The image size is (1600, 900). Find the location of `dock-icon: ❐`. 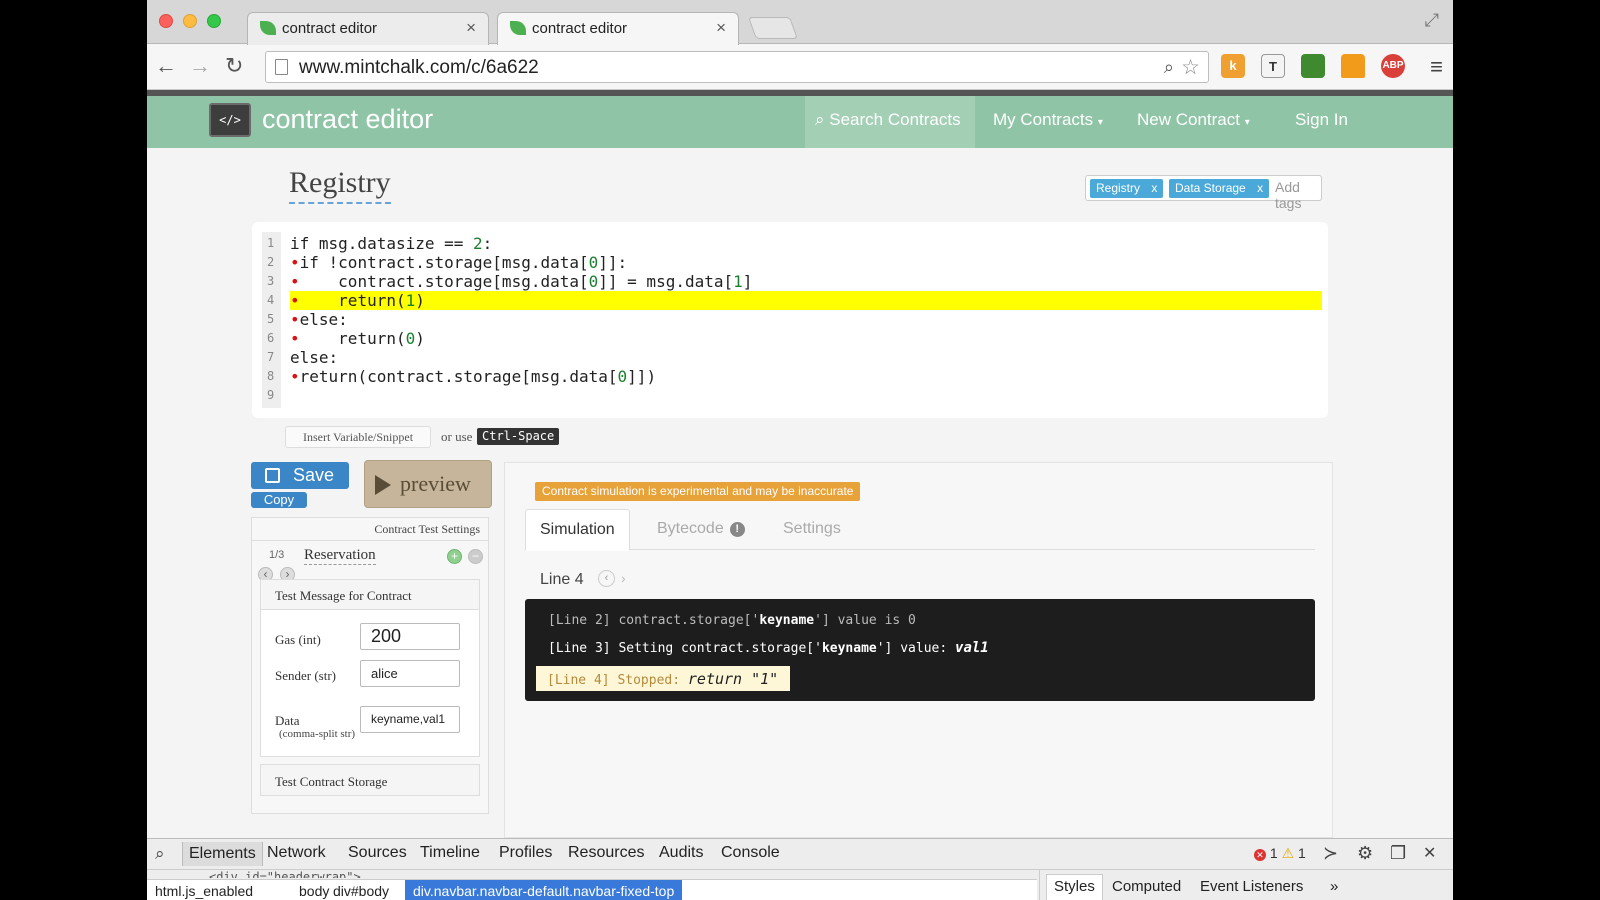

dock-icon: ❐ is located at coordinates (1398, 853).